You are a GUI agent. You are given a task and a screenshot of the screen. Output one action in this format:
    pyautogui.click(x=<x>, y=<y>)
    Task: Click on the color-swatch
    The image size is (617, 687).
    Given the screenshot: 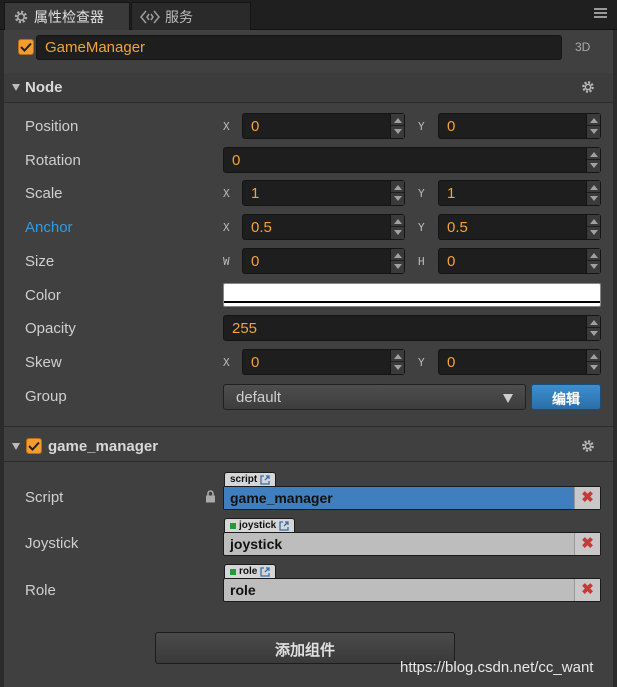 What is the action you would take?
    pyautogui.click(x=412, y=295)
    